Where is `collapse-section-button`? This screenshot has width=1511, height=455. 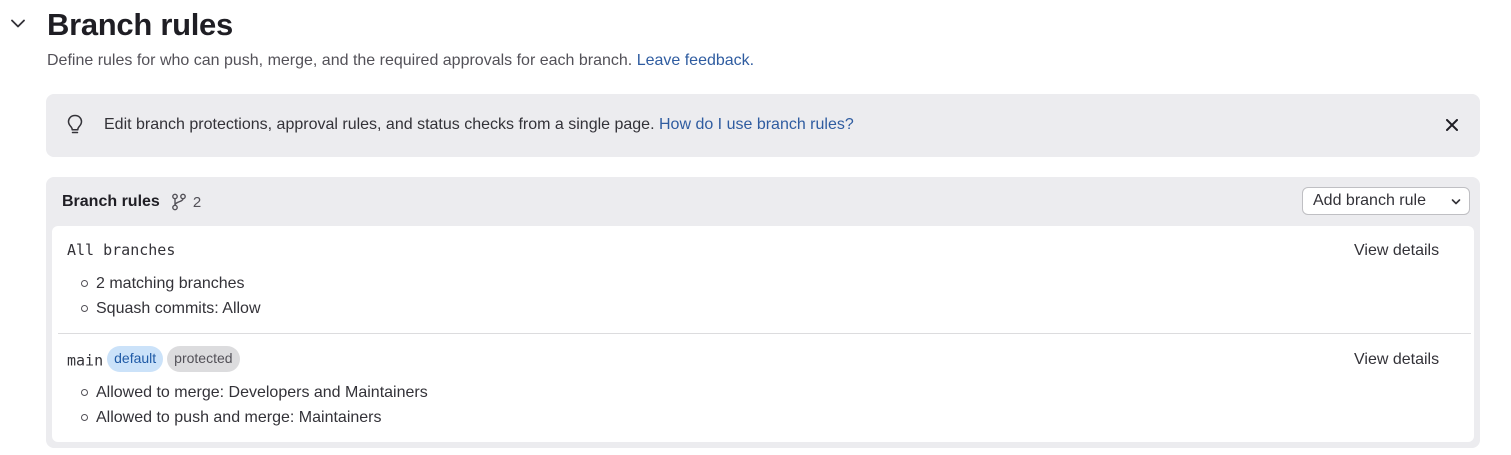
collapse-section-button is located at coordinates (18, 23).